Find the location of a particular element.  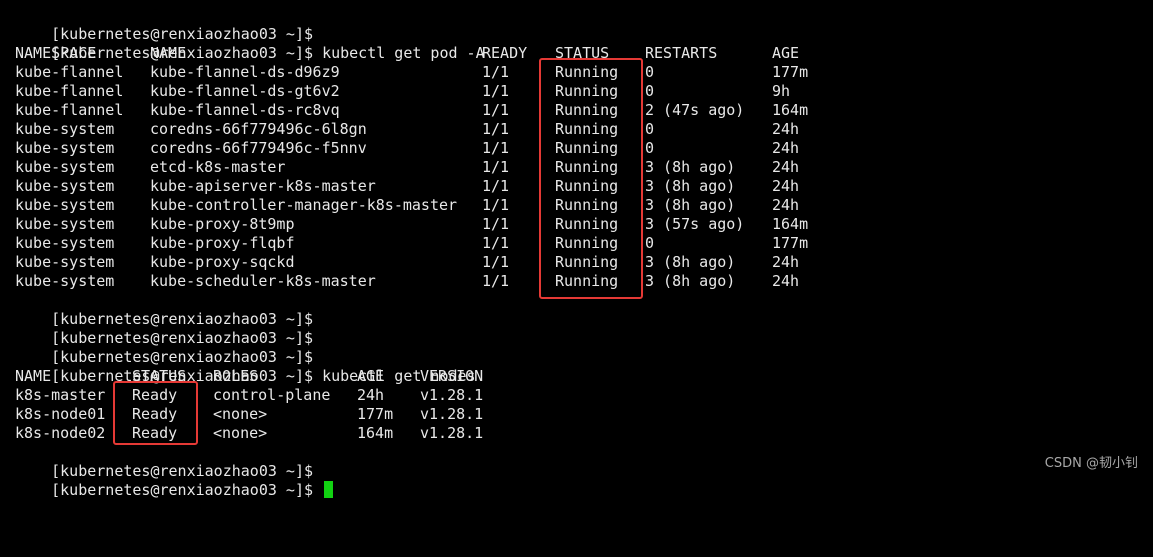

nodes-table-header: NAME STATUS ROLES AGE VERSION is located at coordinates (249, 376).